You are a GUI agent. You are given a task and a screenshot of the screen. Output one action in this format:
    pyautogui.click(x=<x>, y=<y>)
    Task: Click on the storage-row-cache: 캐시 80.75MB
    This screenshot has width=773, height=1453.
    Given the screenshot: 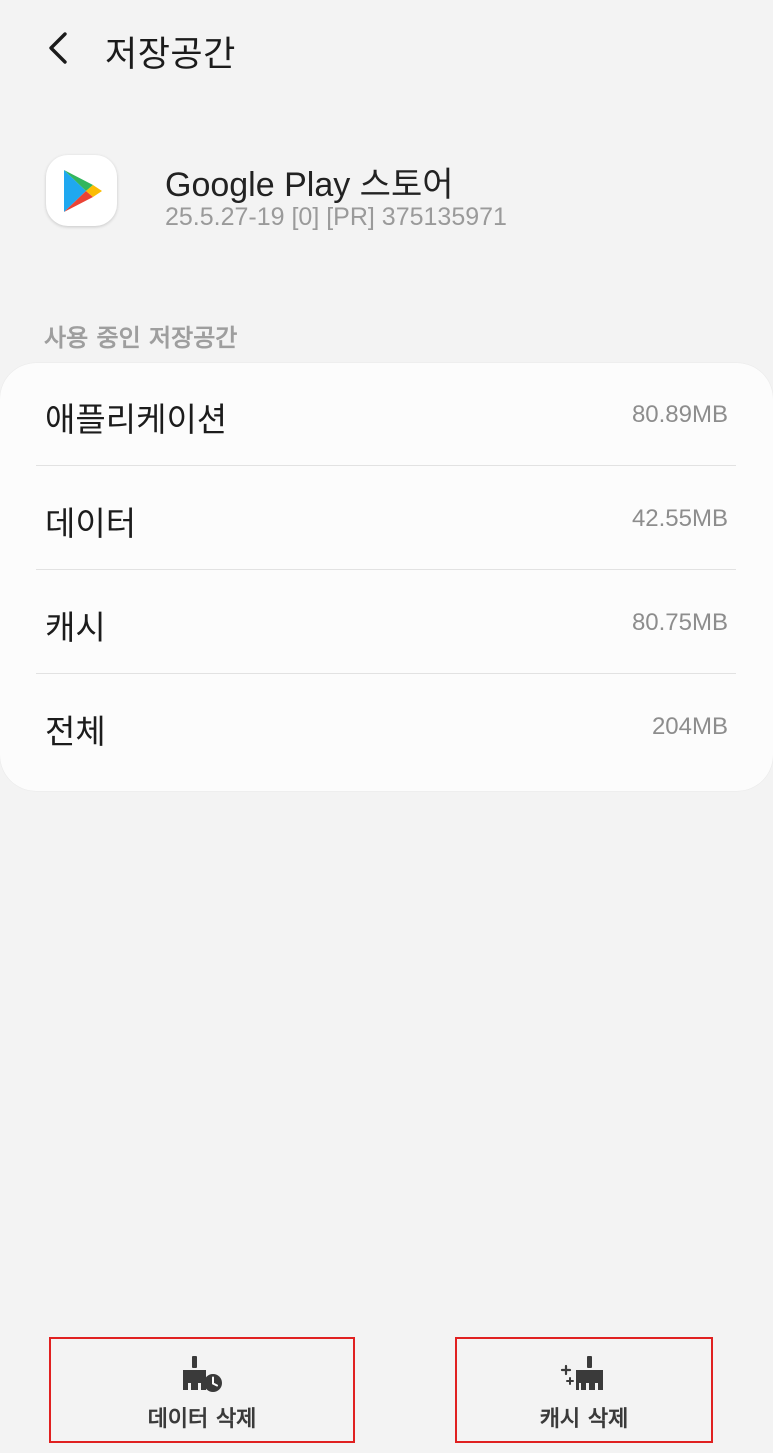 What is the action you would take?
    pyautogui.click(x=386, y=623)
    